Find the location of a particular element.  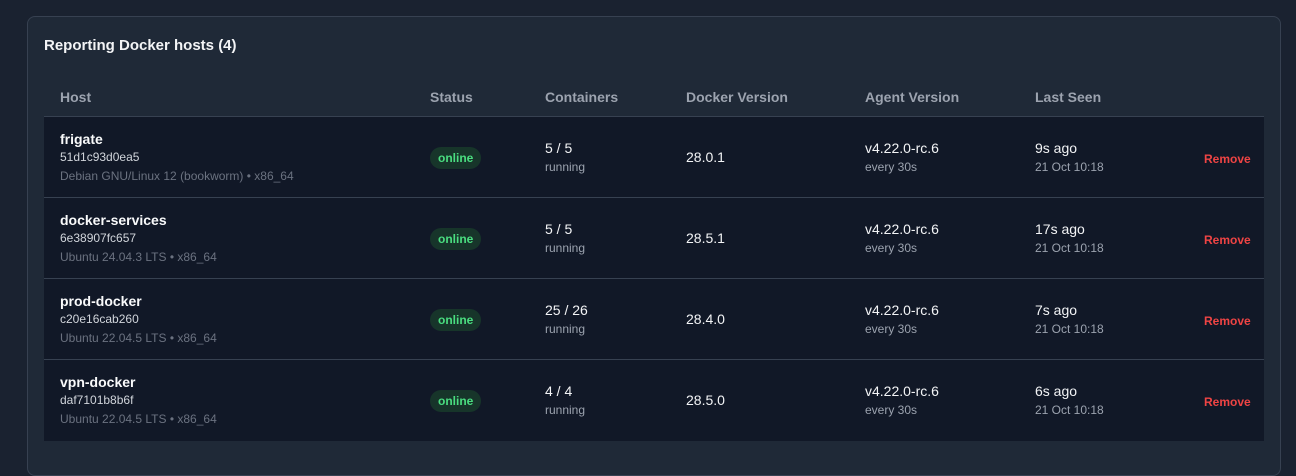

docker-version: 28.5.1 is located at coordinates (705, 238).